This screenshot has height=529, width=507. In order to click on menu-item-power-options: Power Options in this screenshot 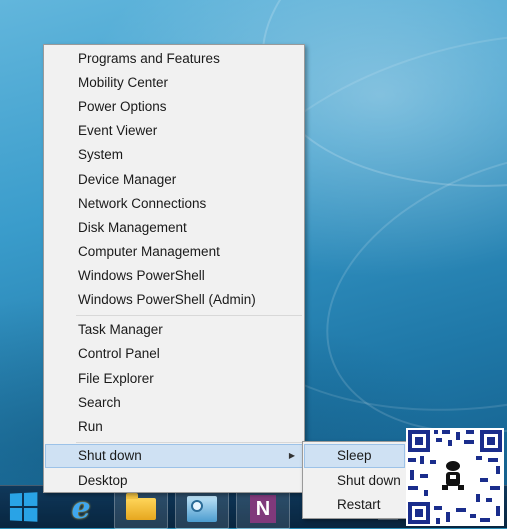, I will do `click(174, 107)`.